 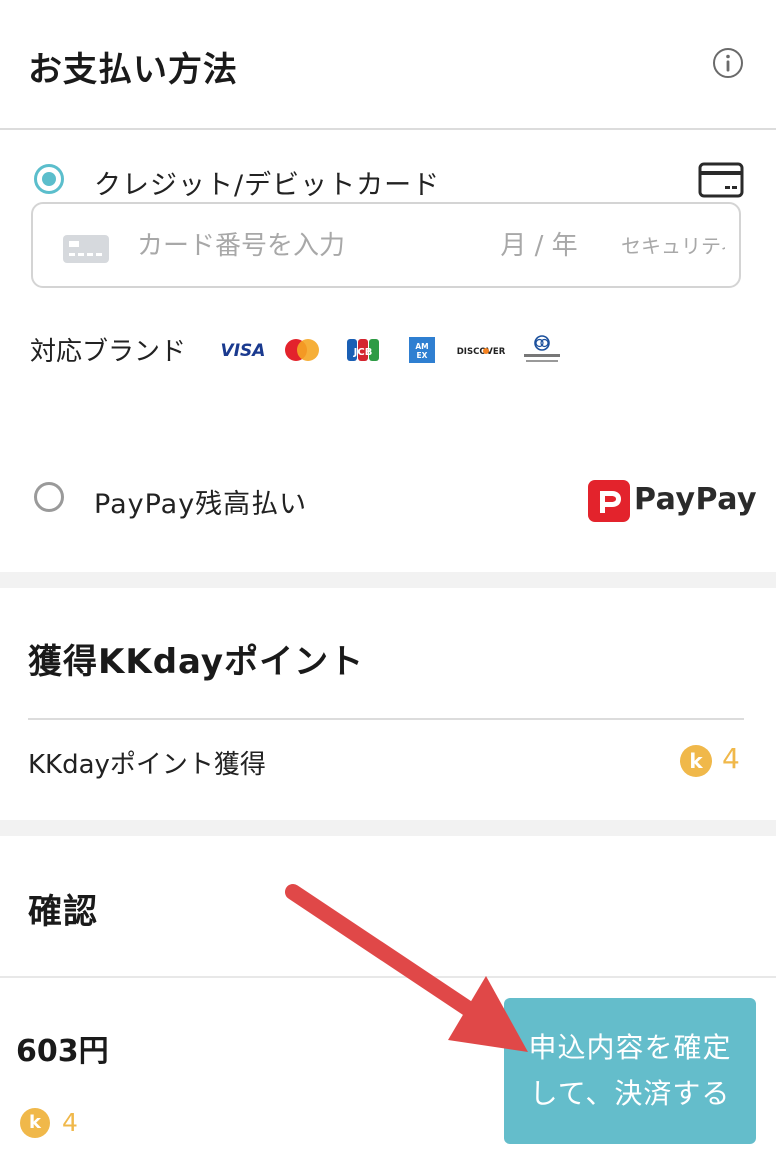 I want to click on svg-text: JCB, so click(x=363, y=352).